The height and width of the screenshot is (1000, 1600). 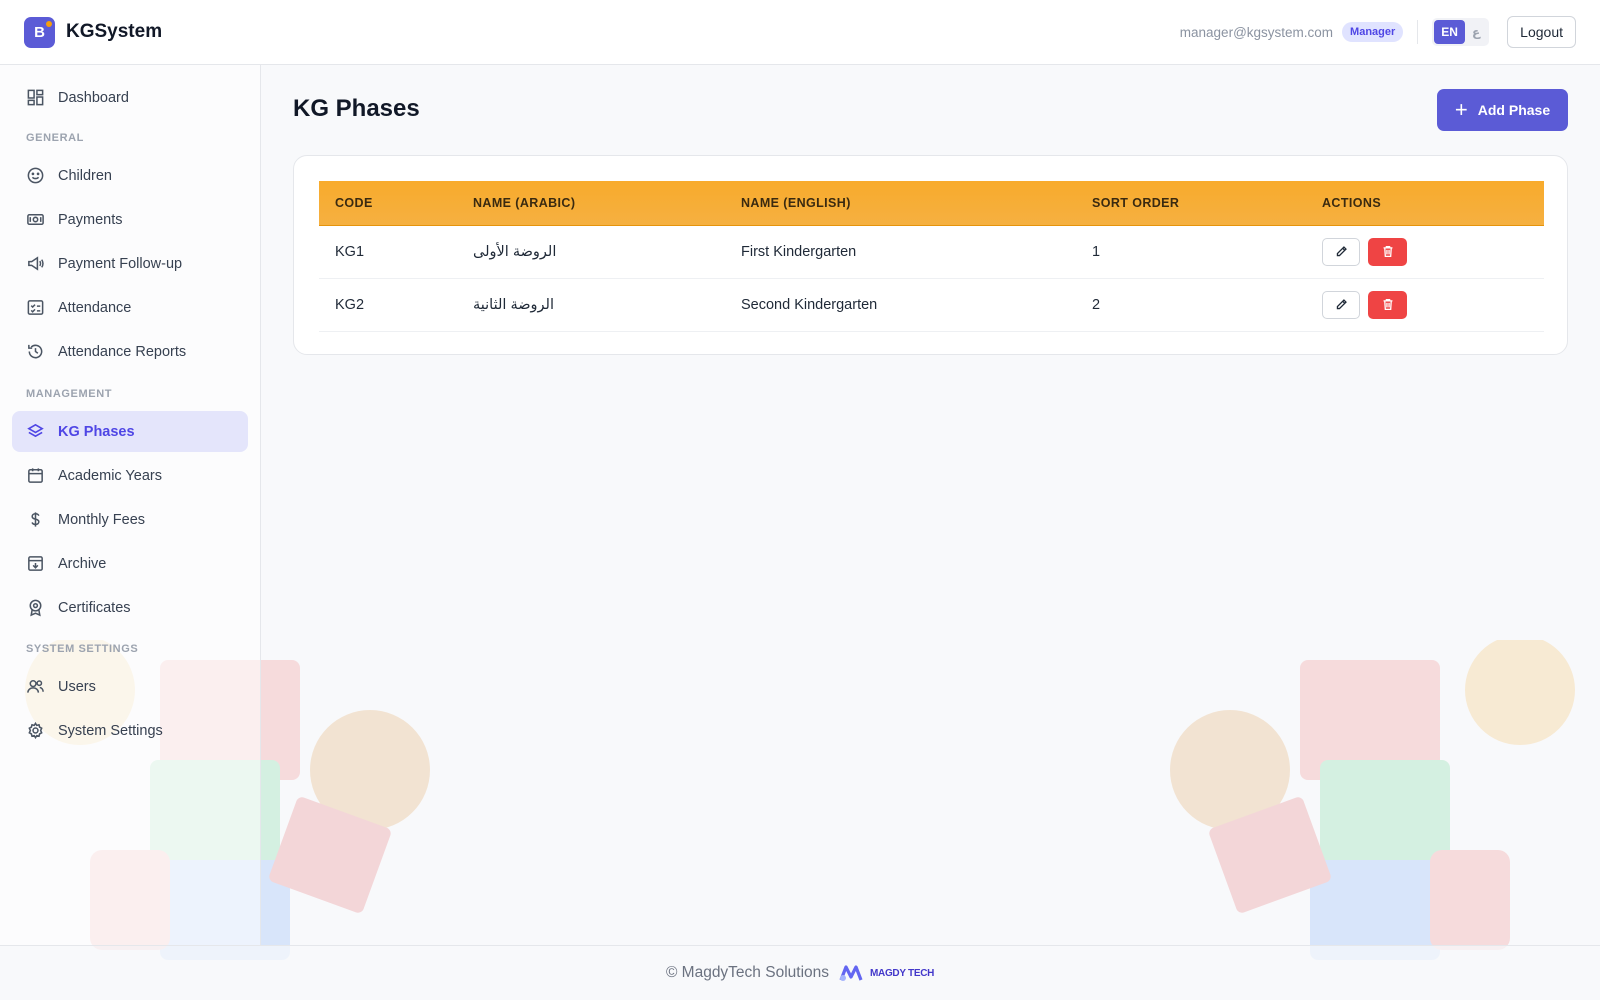 I want to click on brand: B KGSystem, so click(x=93, y=32).